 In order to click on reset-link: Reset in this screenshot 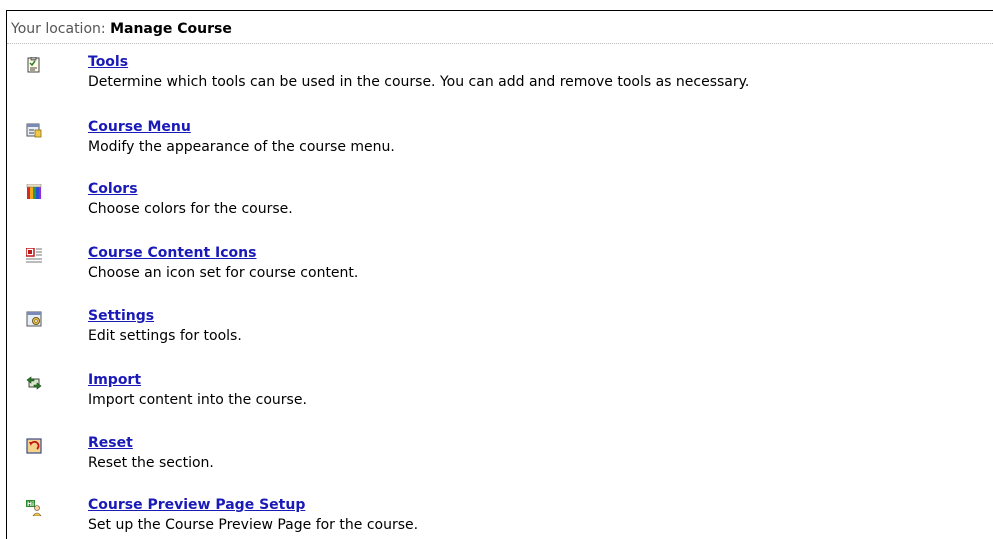, I will do `click(110, 443)`.